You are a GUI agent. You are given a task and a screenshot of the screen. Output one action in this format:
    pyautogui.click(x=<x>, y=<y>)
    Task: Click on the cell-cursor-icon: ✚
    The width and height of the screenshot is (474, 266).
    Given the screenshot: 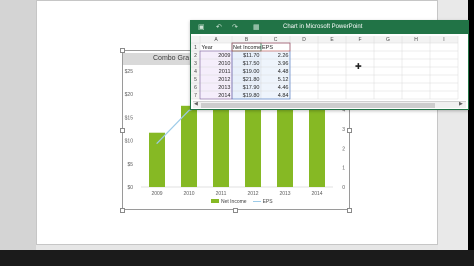 What is the action you would take?
    pyautogui.click(x=358, y=66)
    